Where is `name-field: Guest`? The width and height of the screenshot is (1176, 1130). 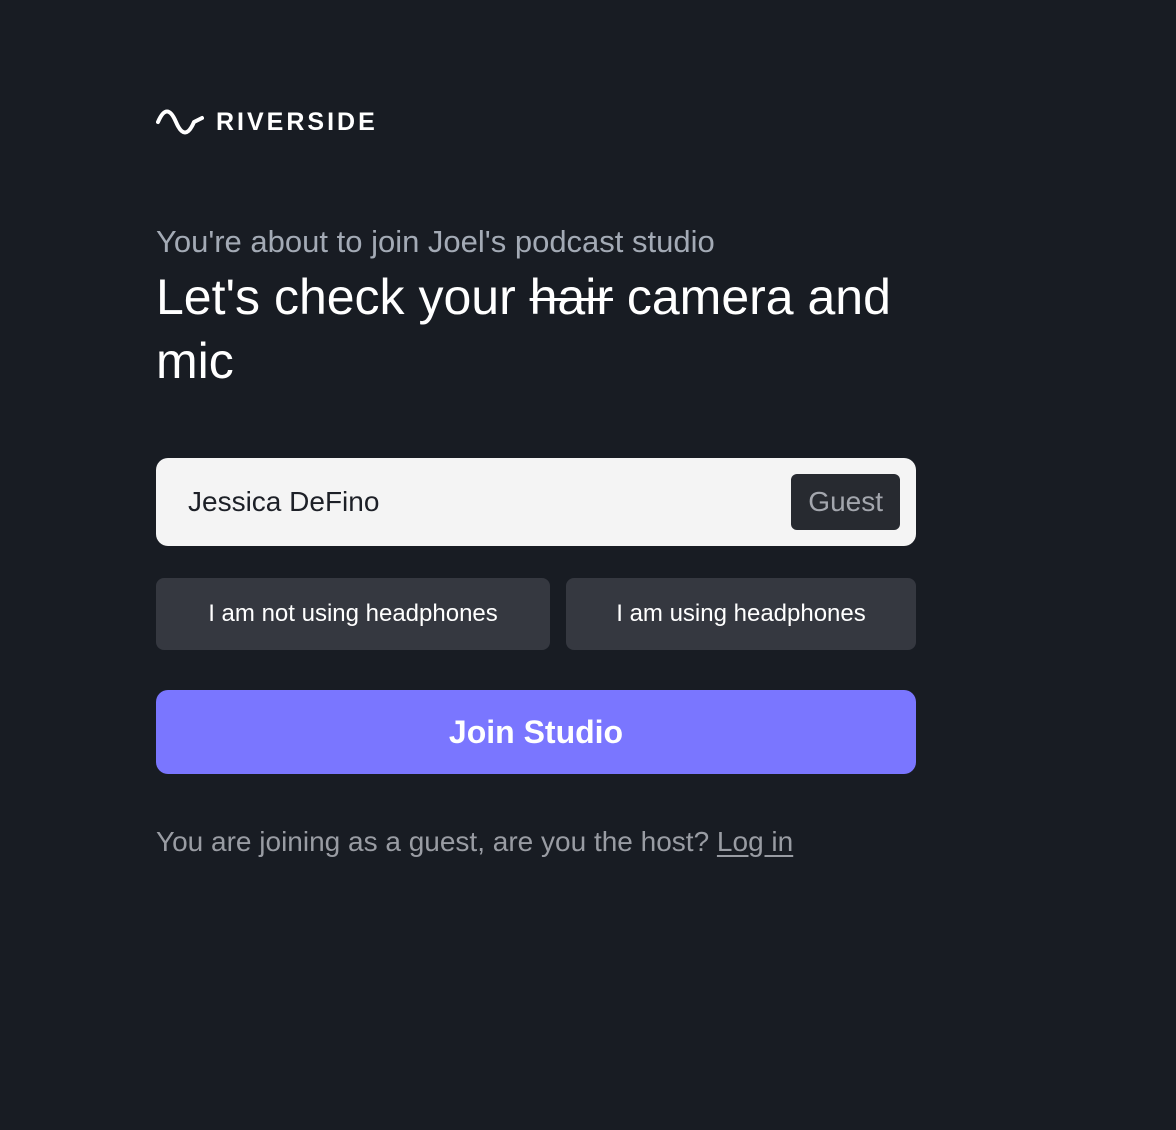 name-field: Guest is located at coordinates (536, 502).